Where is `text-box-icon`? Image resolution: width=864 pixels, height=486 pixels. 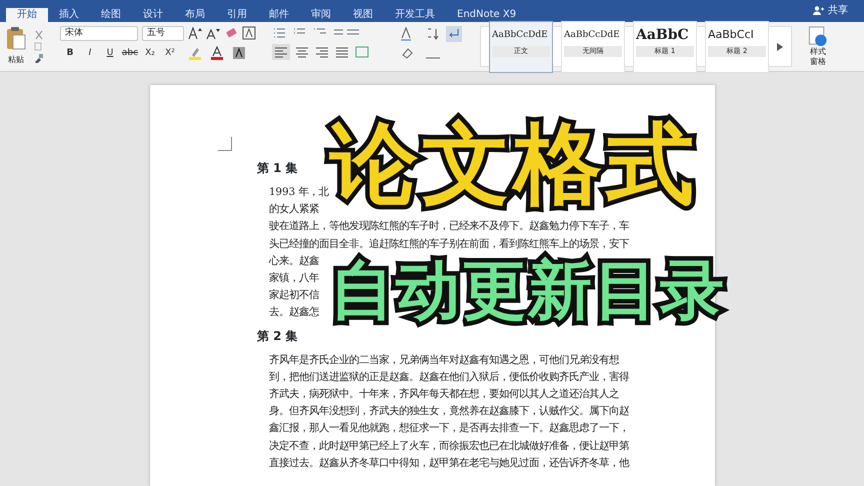 text-box-icon is located at coordinates (249, 33).